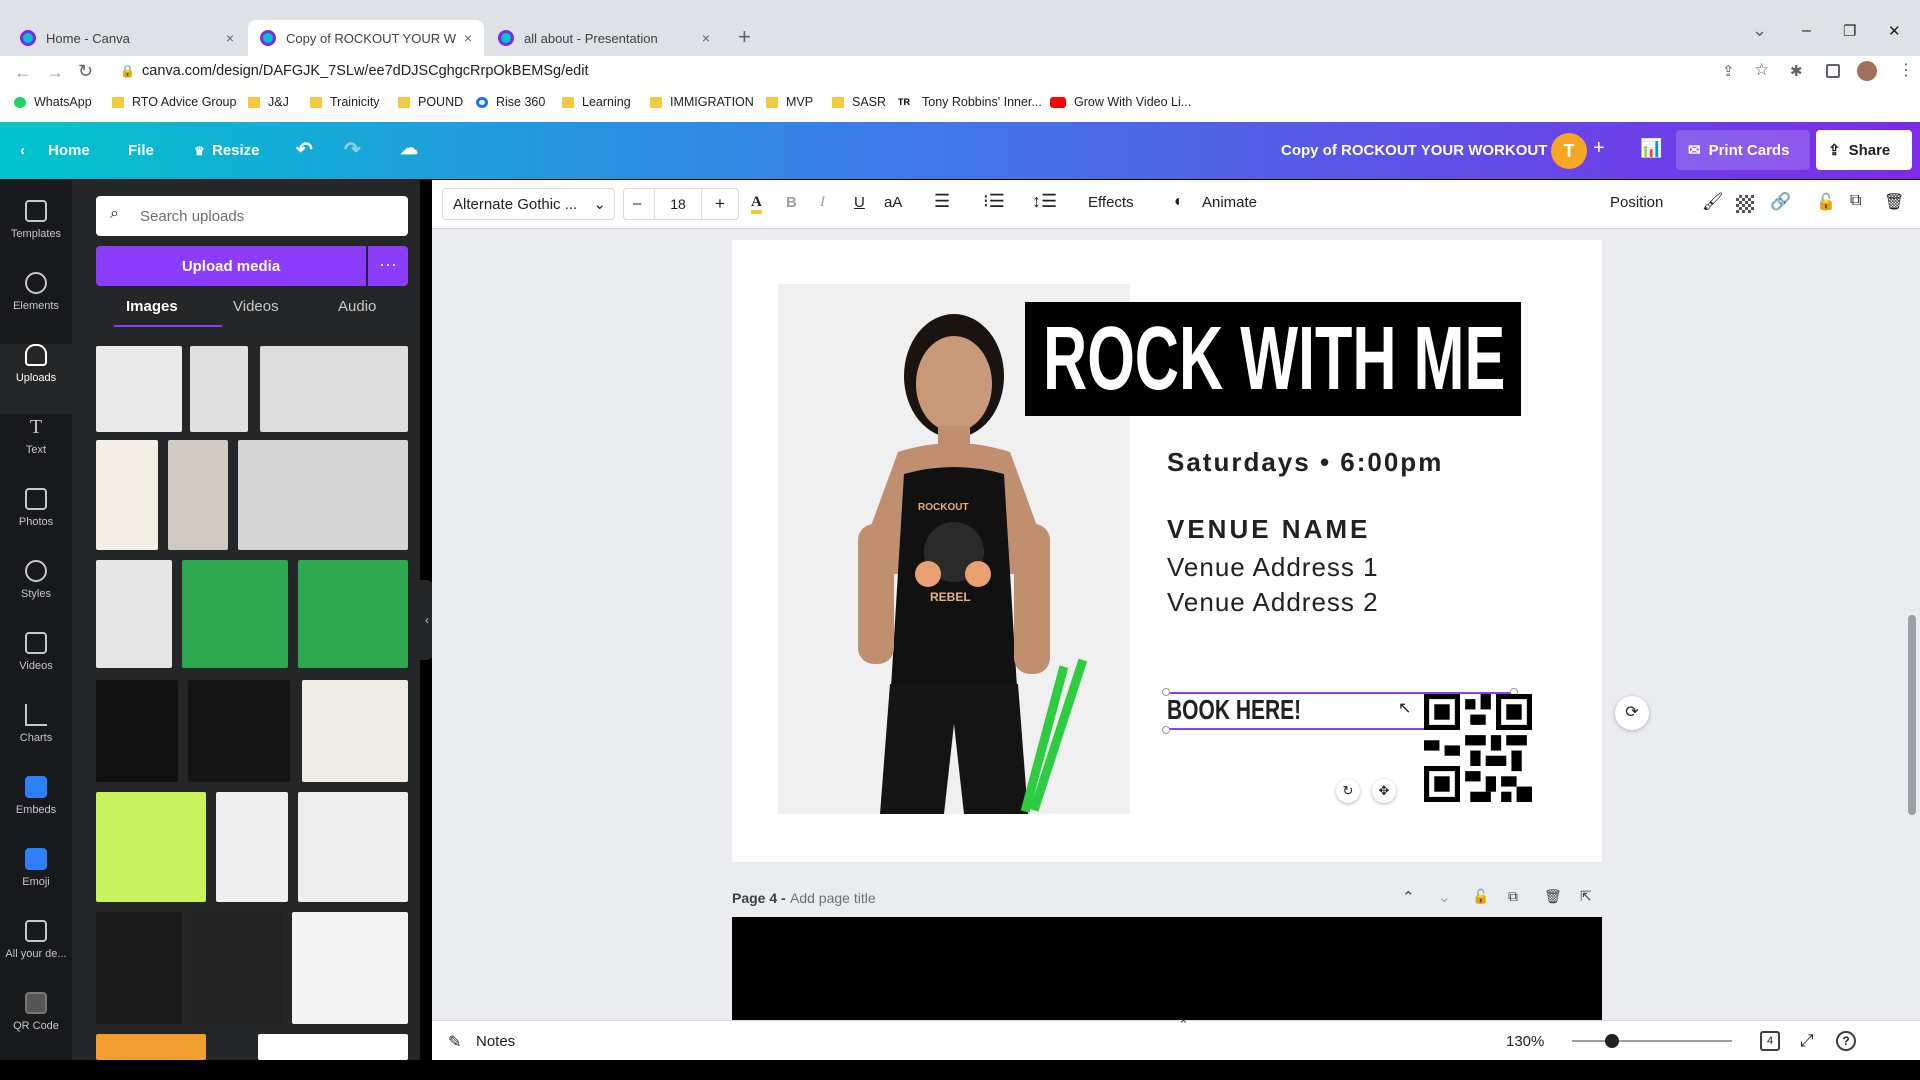 The height and width of the screenshot is (1080, 1920). What do you see at coordinates (1632, 713) in the screenshot?
I see `regenerate-icon: ⟳` at bounding box center [1632, 713].